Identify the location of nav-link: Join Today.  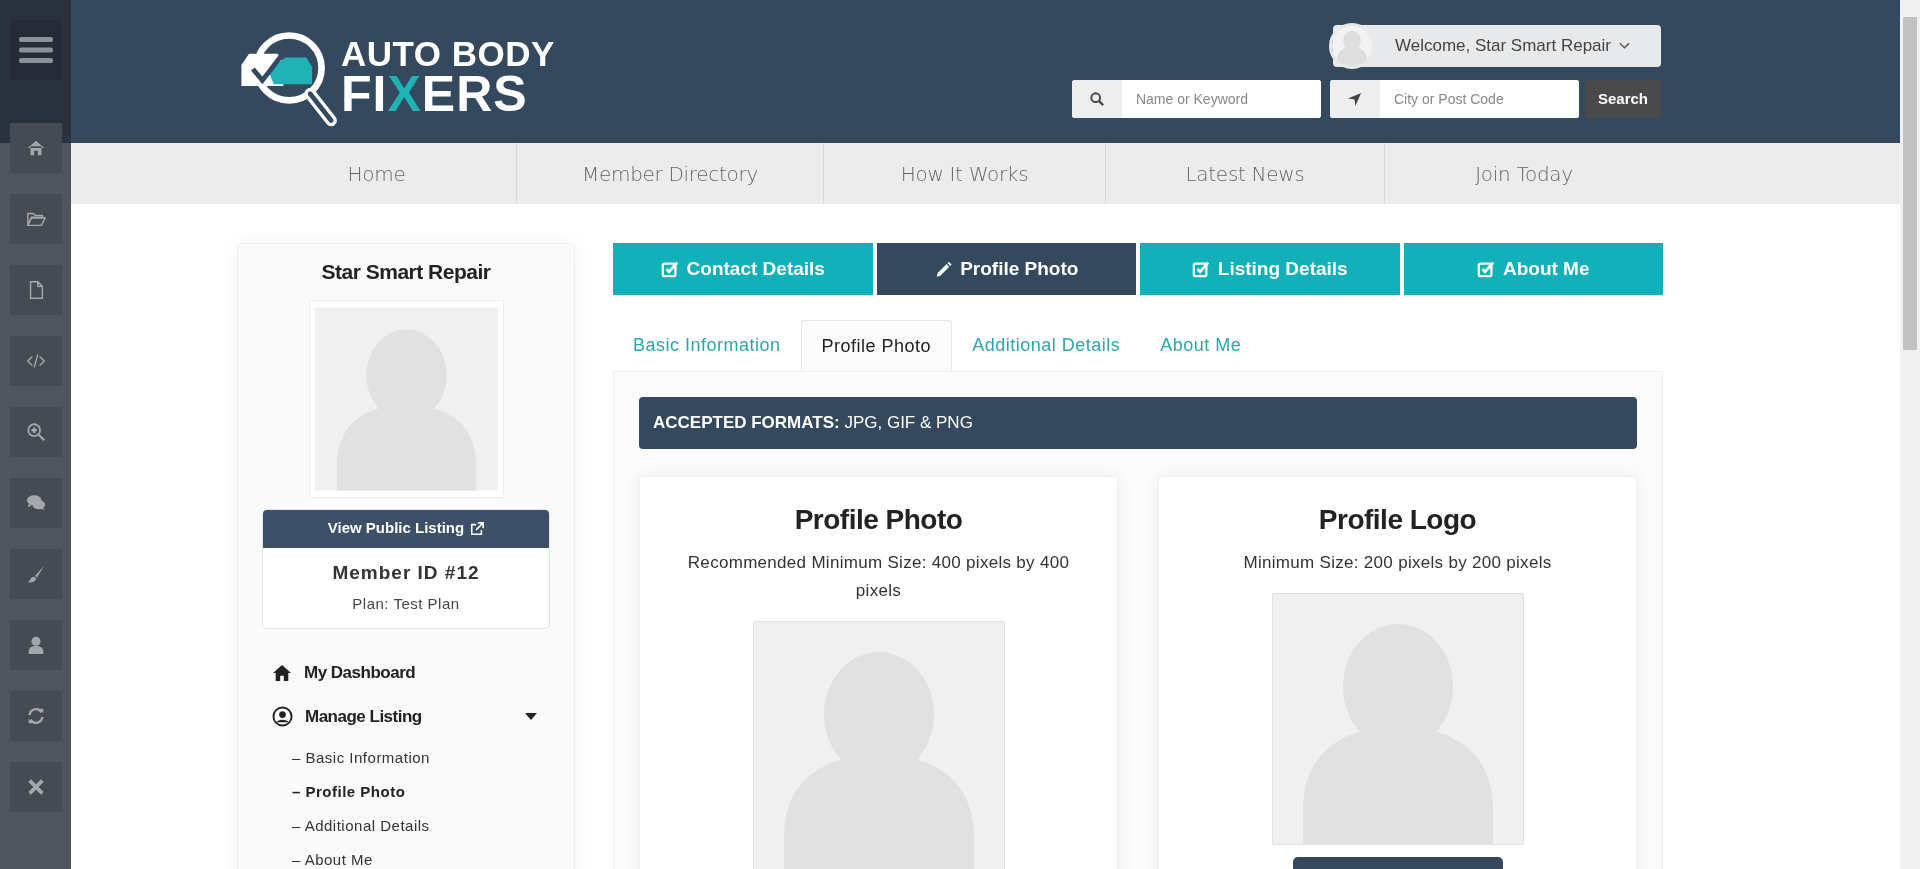
(1524, 173).